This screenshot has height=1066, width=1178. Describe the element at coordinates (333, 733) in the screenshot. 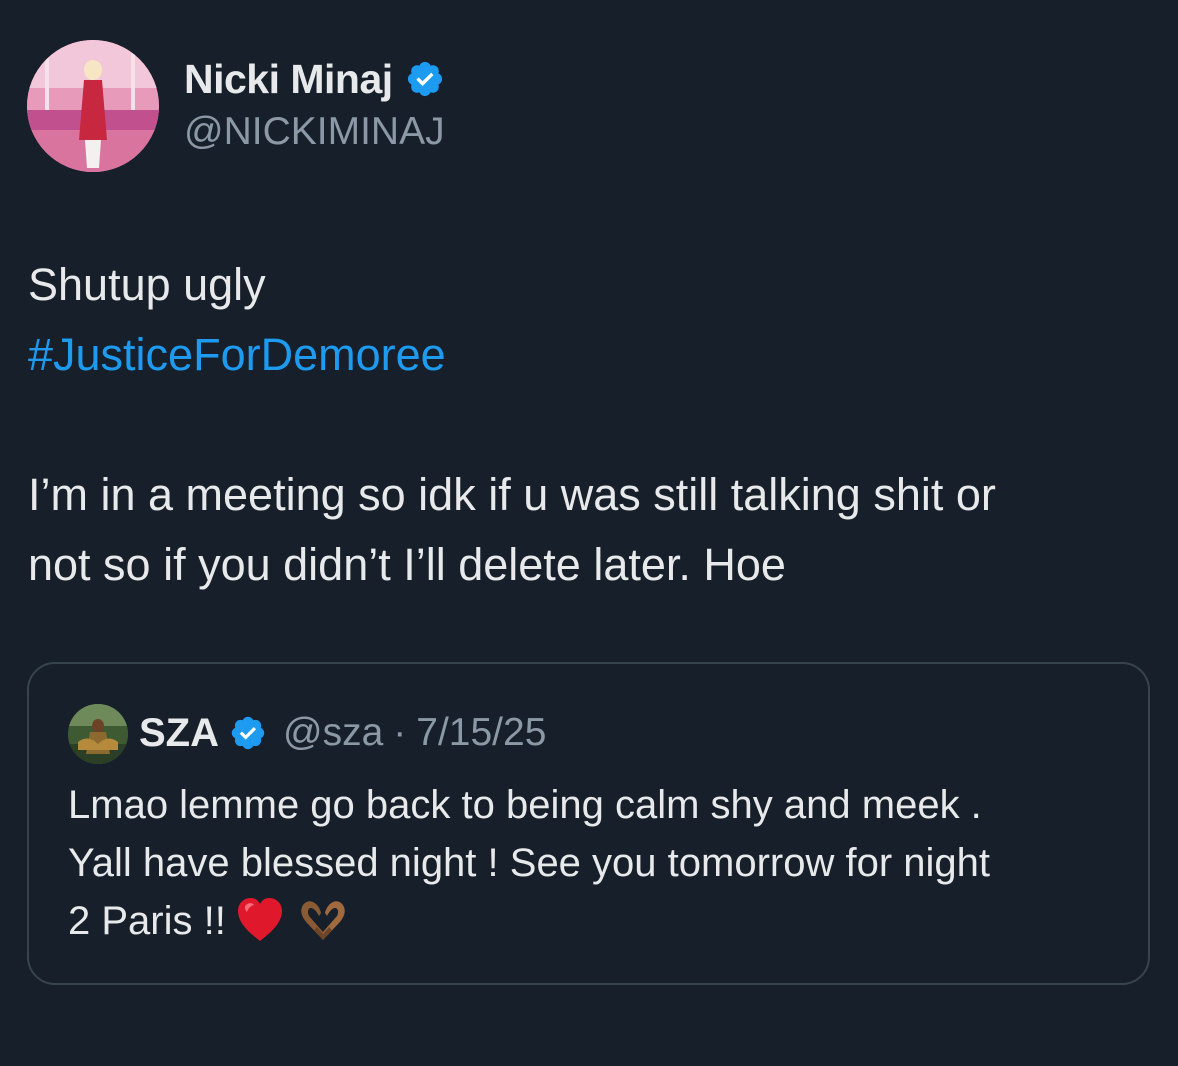

I see `quoted-author-handle: @sza` at that location.